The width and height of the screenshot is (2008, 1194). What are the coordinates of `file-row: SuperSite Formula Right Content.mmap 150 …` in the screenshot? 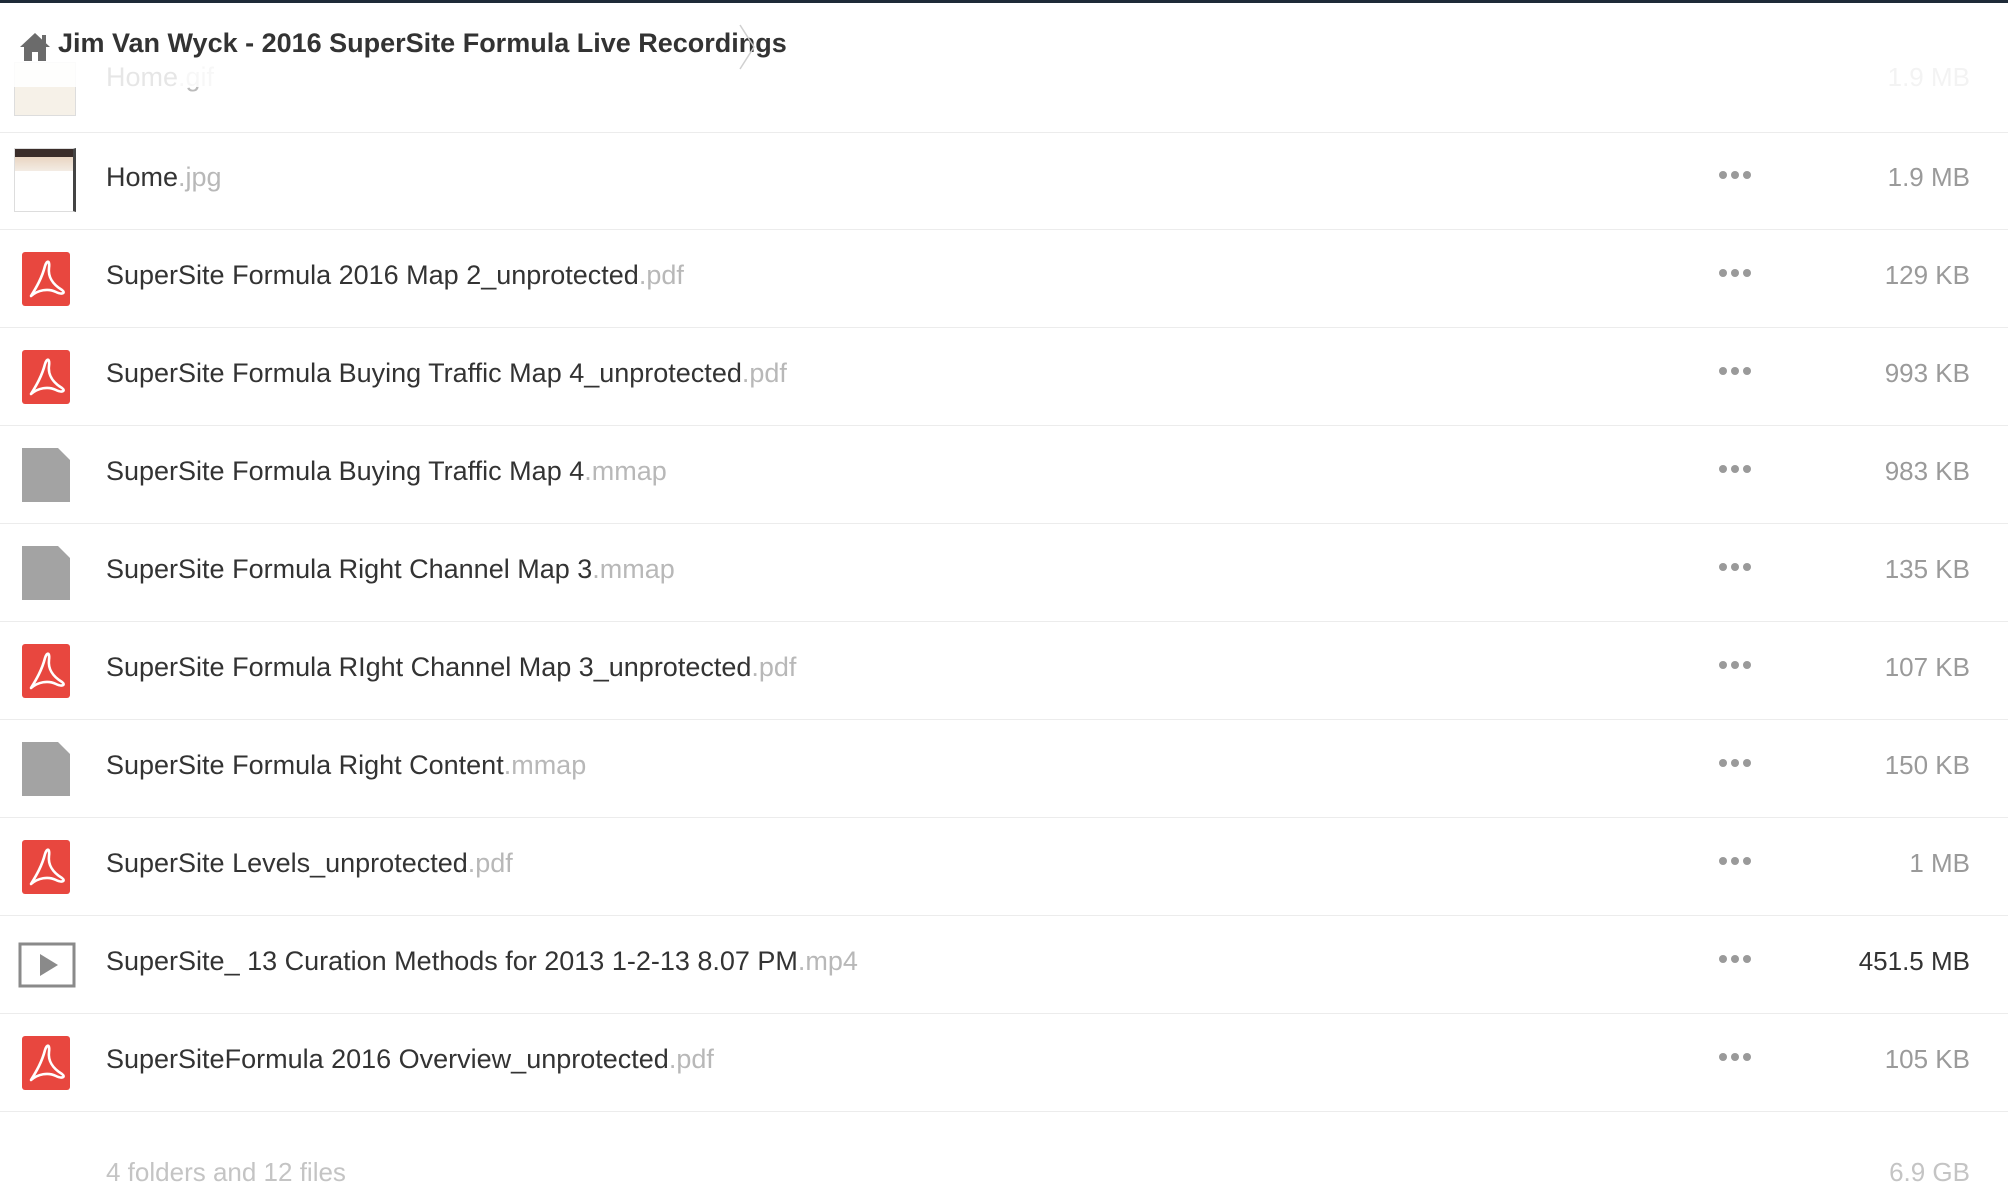 It's located at (1004, 769).